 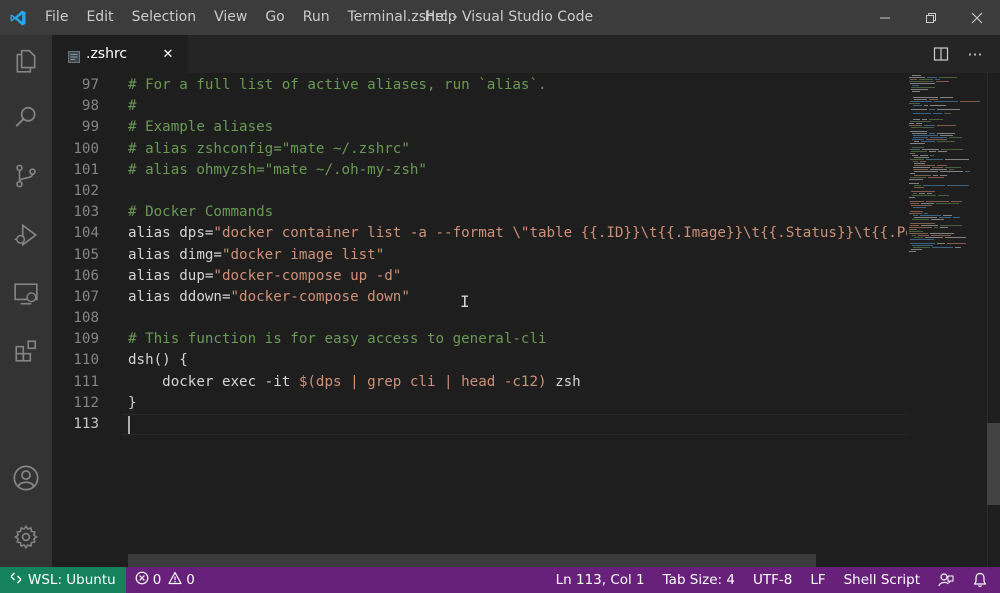 What do you see at coordinates (479, 425) in the screenshot?
I see `code-line: 113` at bounding box center [479, 425].